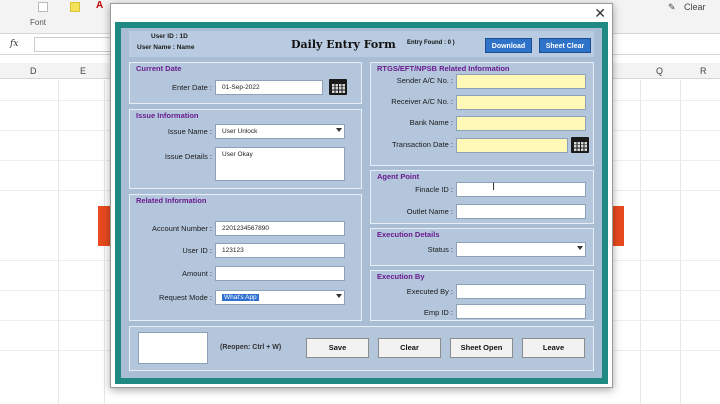 The width and height of the screenshot is (720, 404). Describe the element at coordinates (38, 22) in the screenshot. I see `font-group-label: Font` at that location.